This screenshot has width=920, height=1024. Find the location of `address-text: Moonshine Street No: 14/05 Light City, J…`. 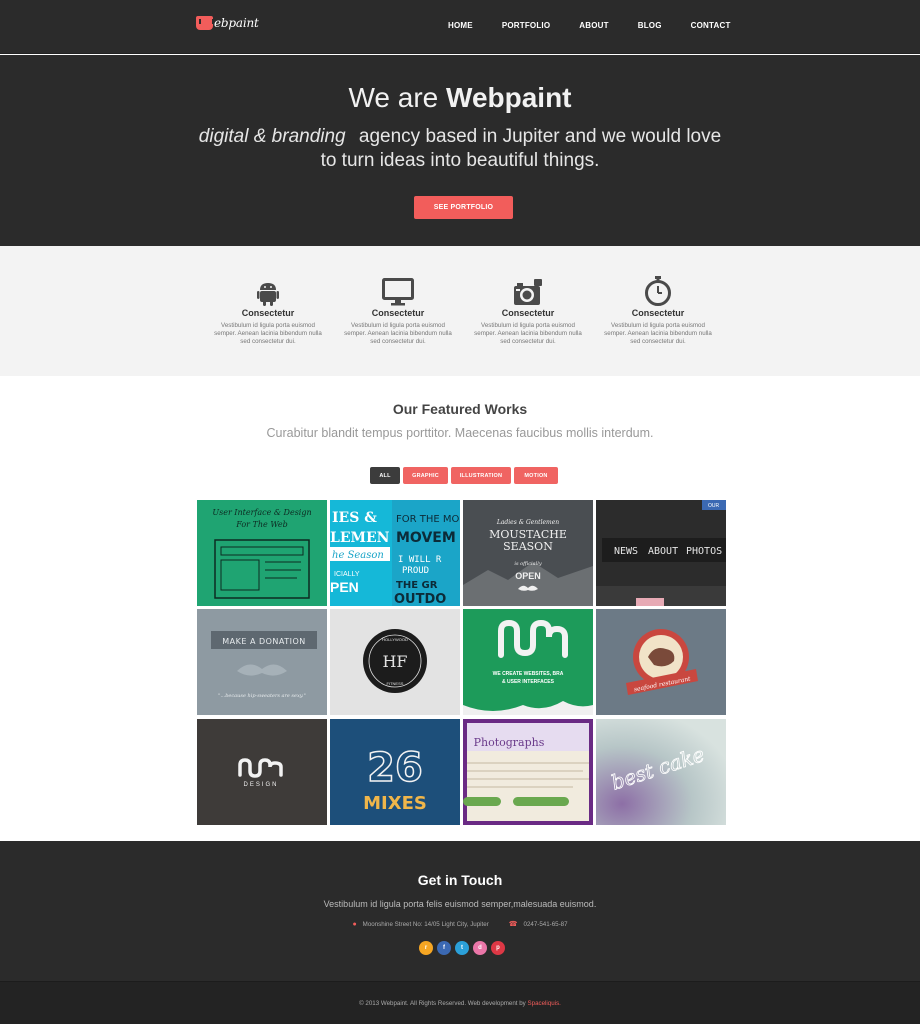

address-text: Moonshine Street No: 14/05 Light City, J… is located at coordinates (425, 924).